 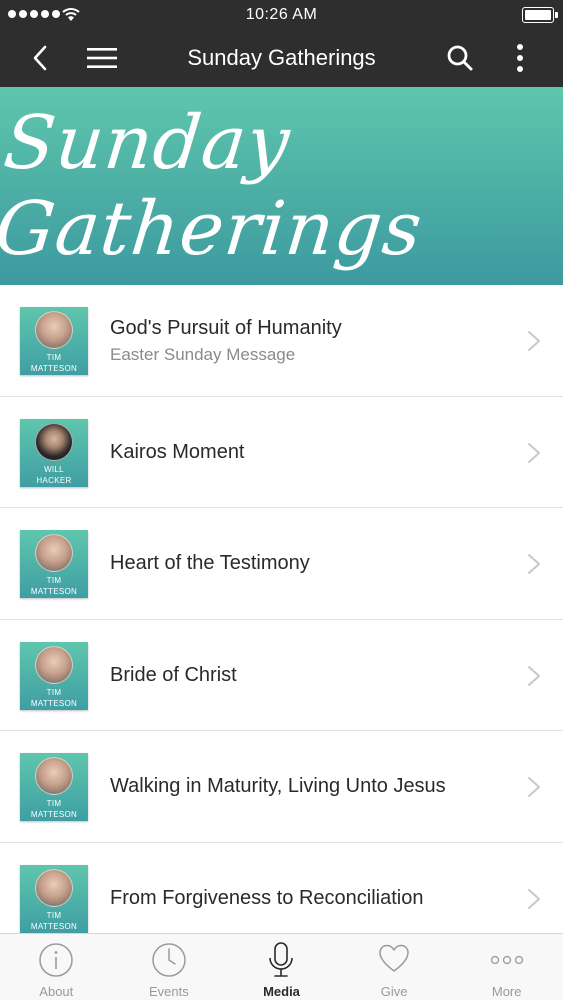 What do you see at coordinates (278, 786) in the screenshot?
I see `item-title: Walking in Maturity, Living Unto Jesus` at bounding box center [278, 786].